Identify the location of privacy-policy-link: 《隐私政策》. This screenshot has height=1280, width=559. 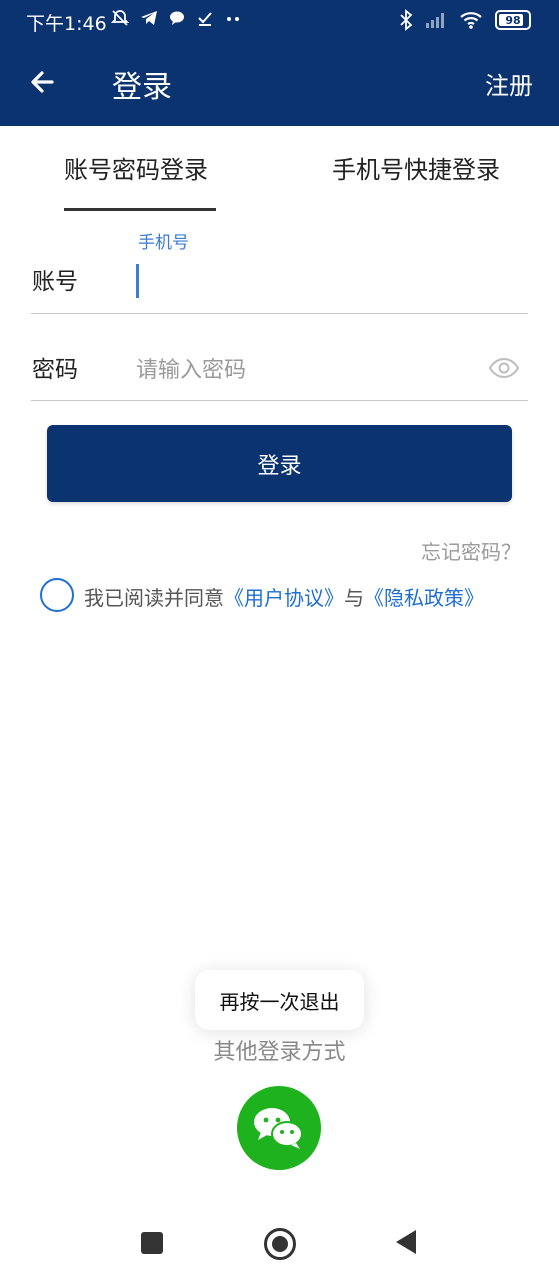
(424, 598).